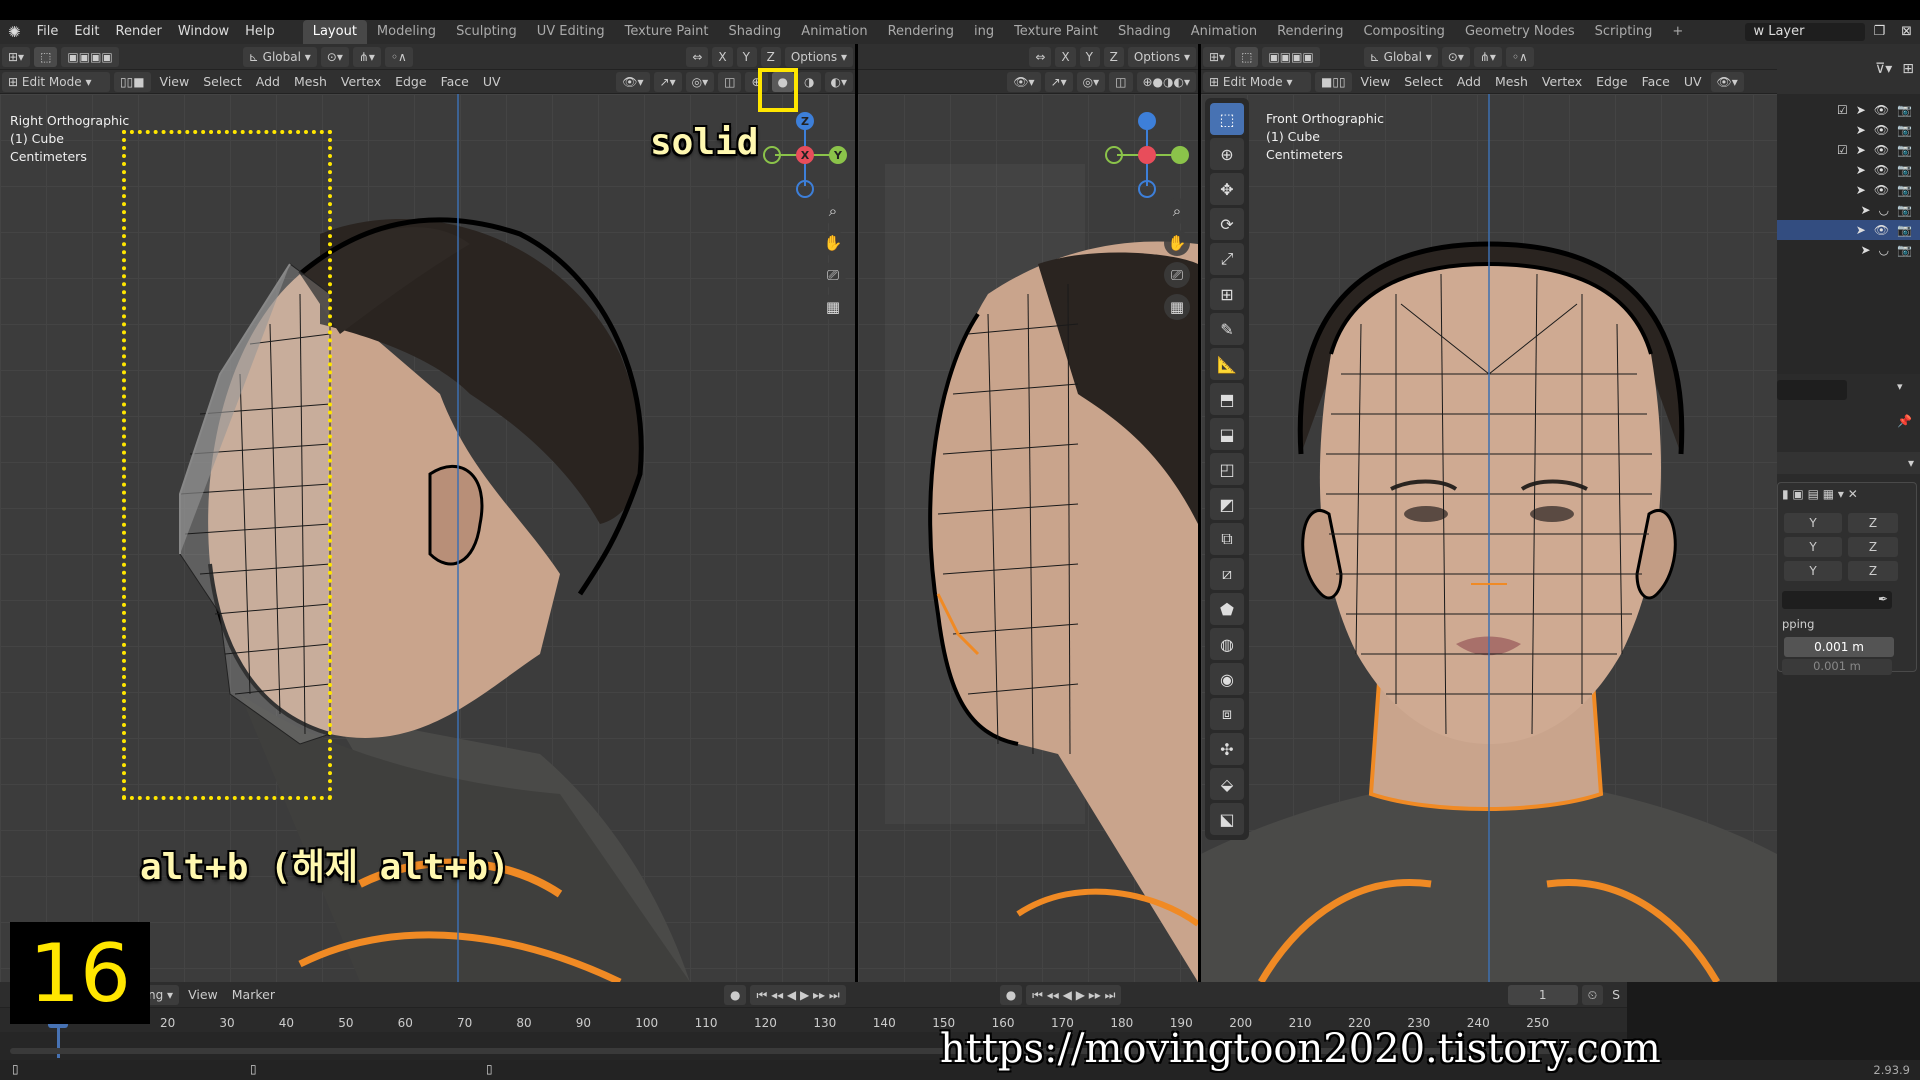  What do you see at coordinates (833, 307) in the screenshot?
I see `ortho-grid-icon: ▦` at bounding box center [833, 307].